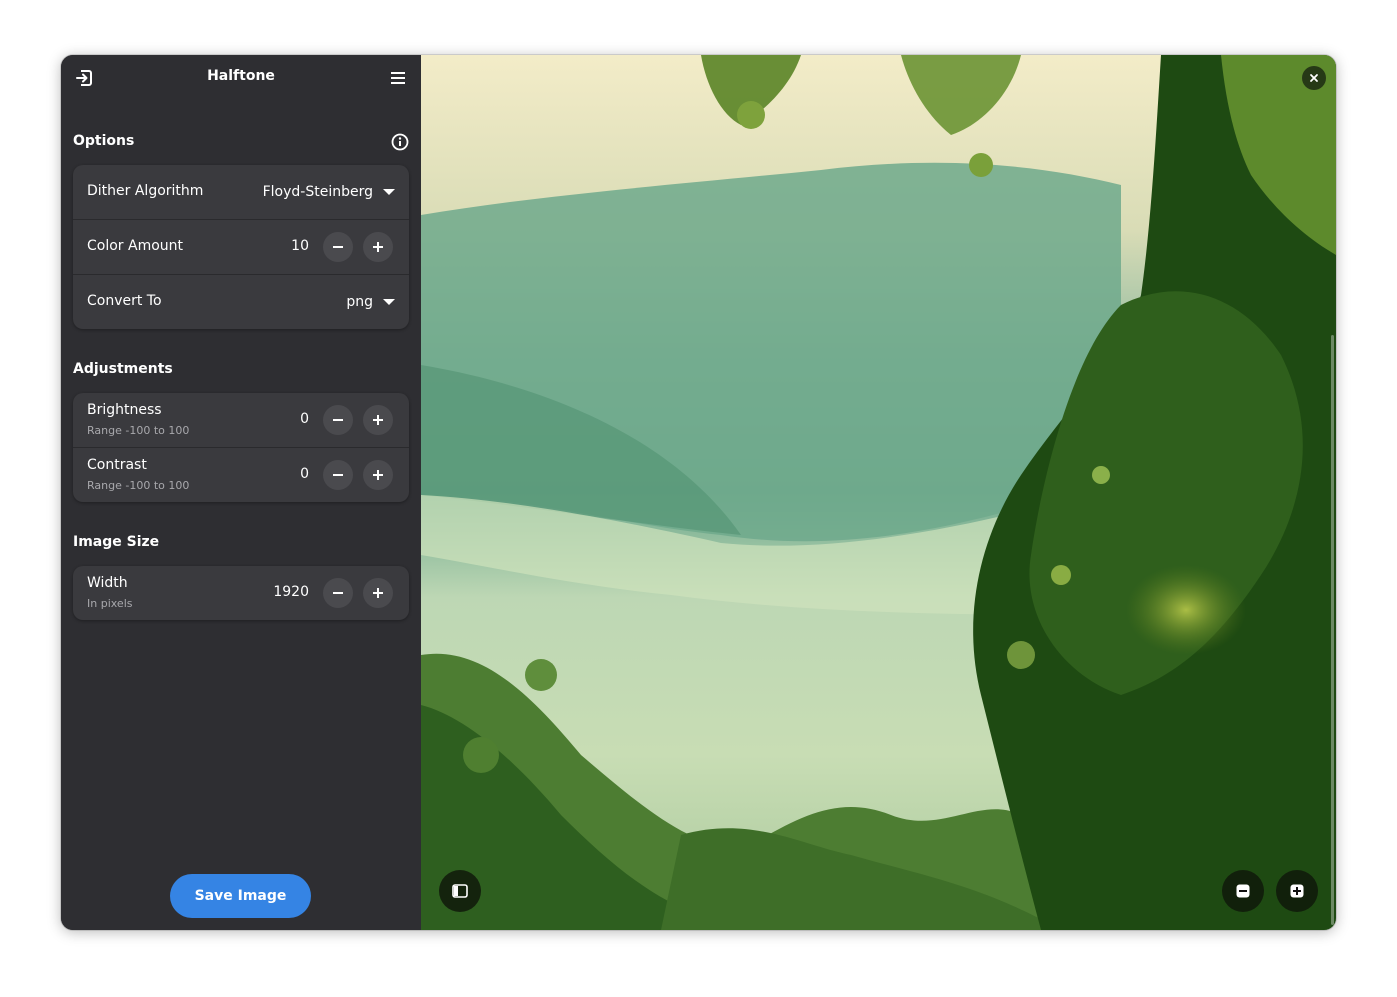 The width and height of the screenshot is (1397, 997). Describe the element at coordinates (300, 246) in the screenshot. I see `color-amount-value: 10` at that location.